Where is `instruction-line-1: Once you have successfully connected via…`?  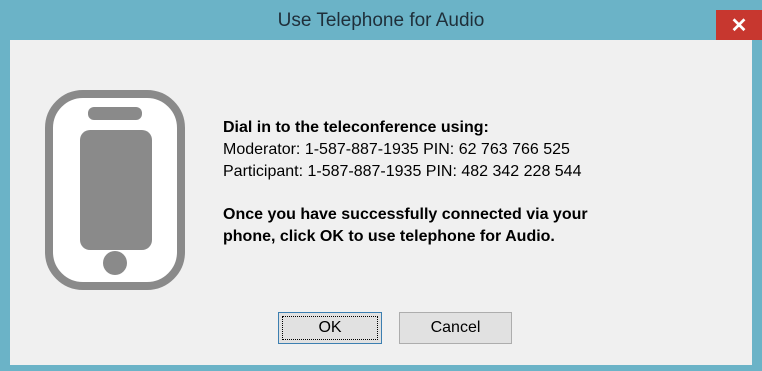 instruction-line-1: Once you have successfully connected via… is located at coordinates (405, 214).